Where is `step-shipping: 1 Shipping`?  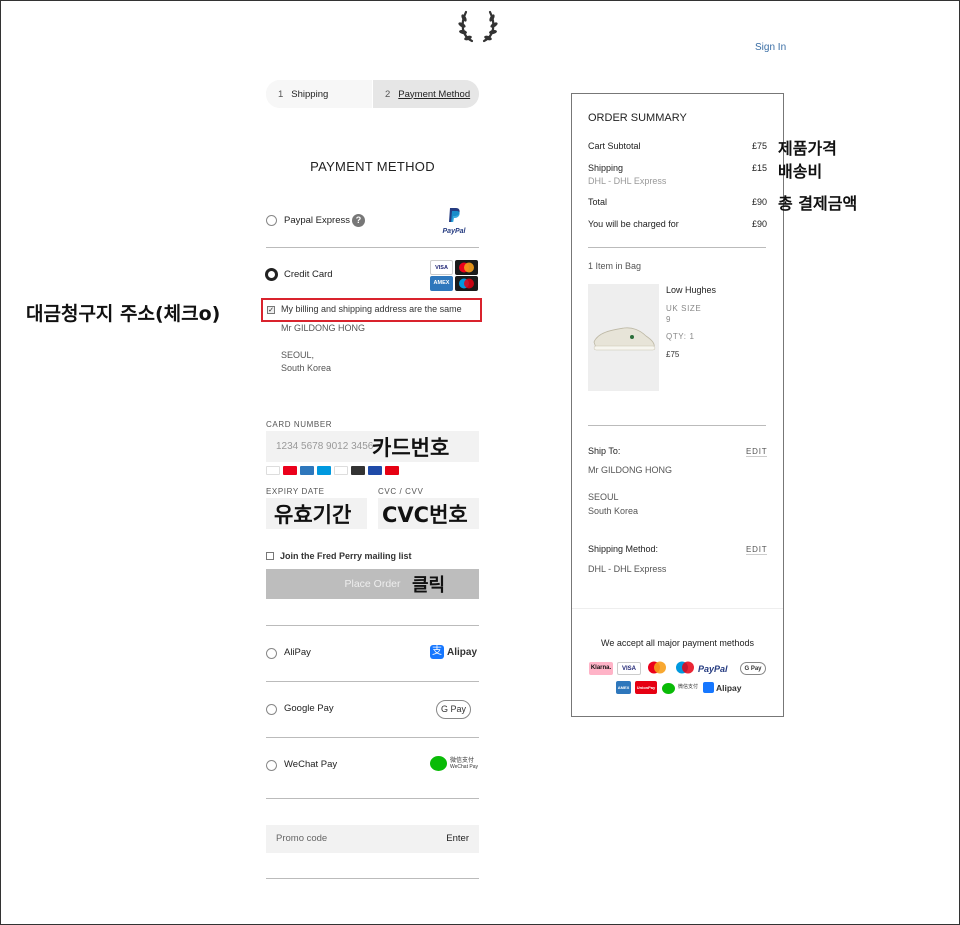
step-shipping: 1 Shipping is located at coordinates (319, 94).